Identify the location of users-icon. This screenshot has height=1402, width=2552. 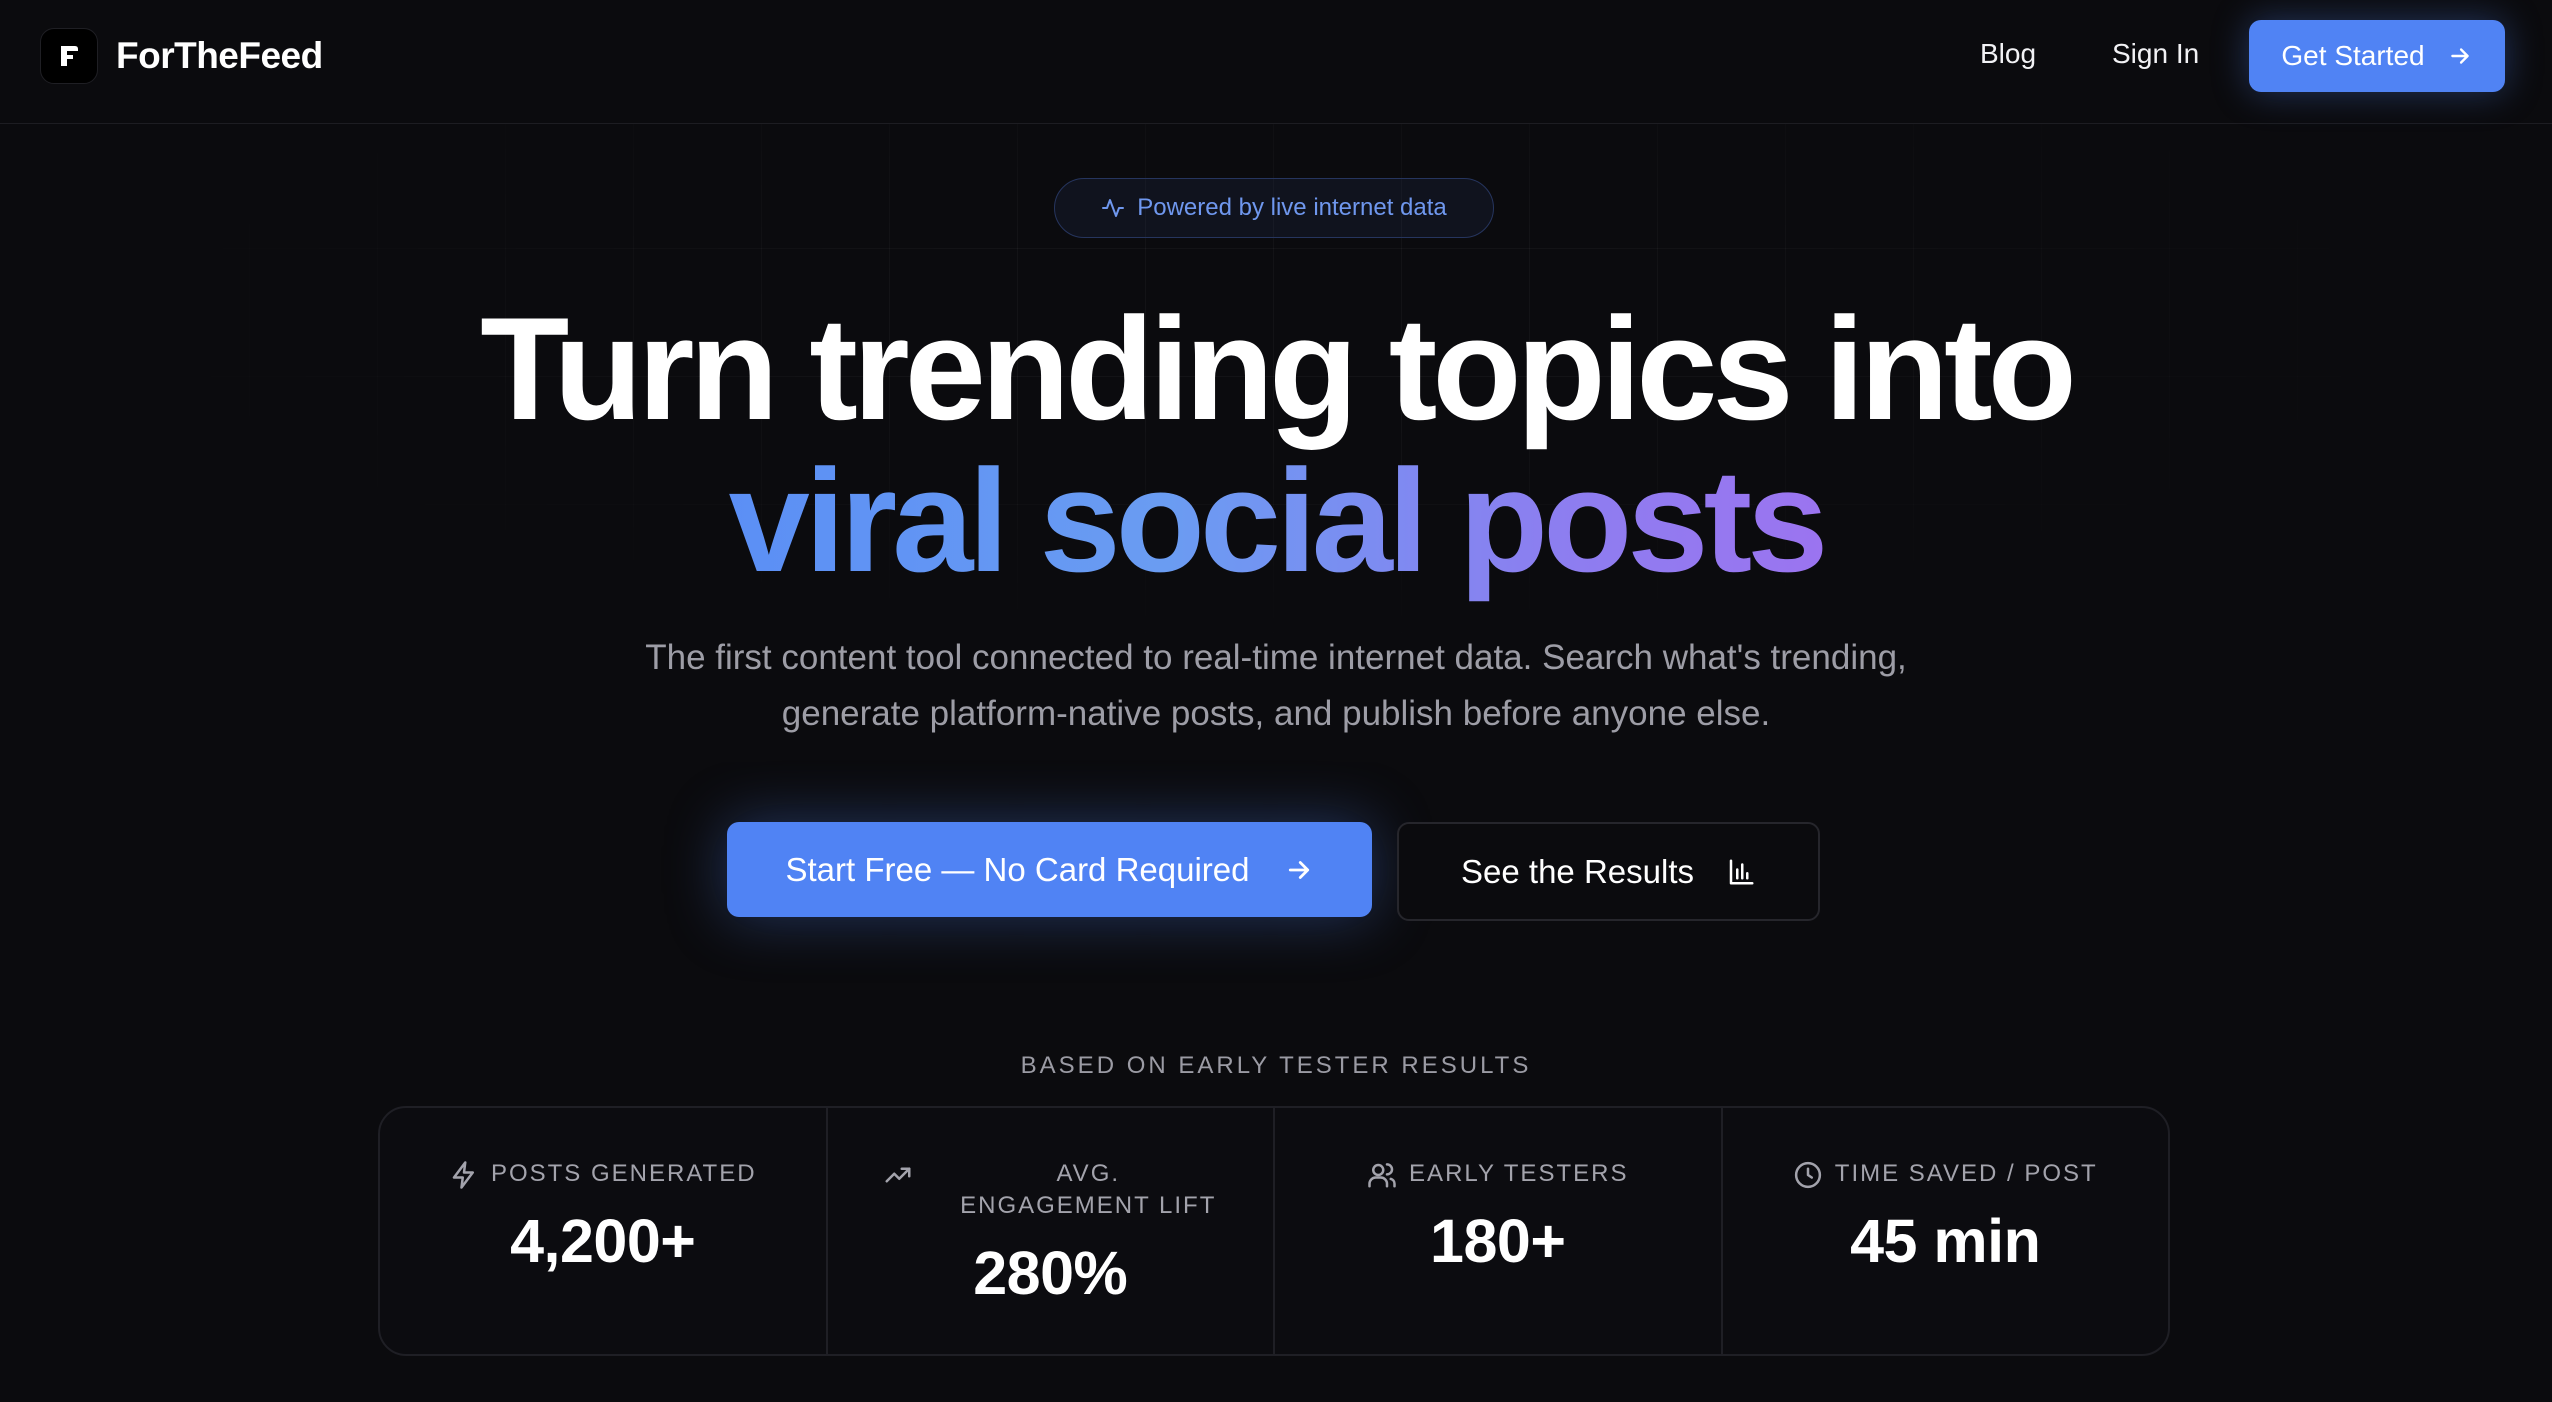
(1382, 1175).